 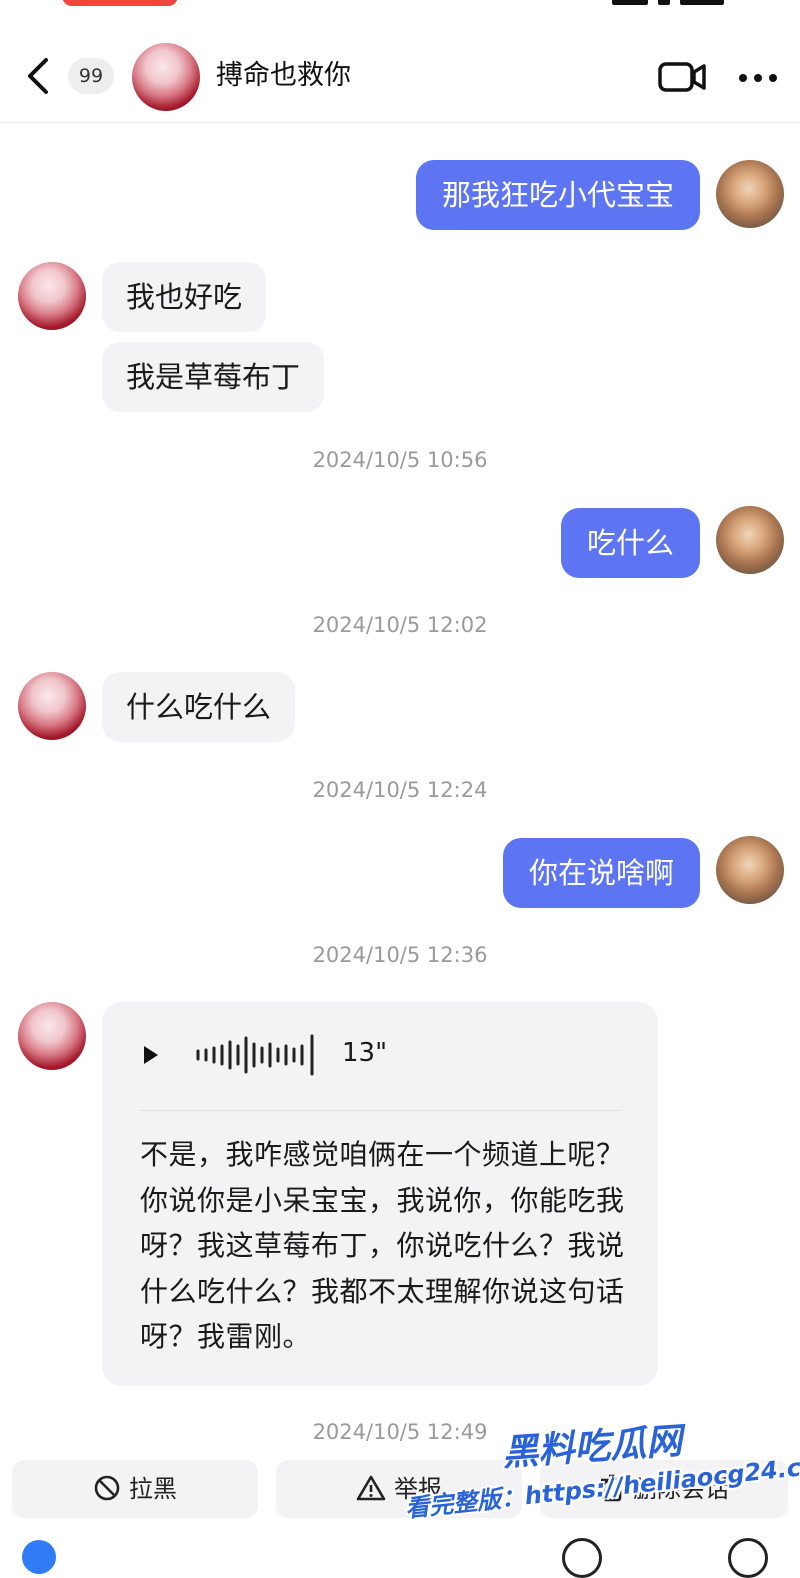 What do you see at coordinates (283, 76) in the screenshot?
I see `contact-name: 搏命也救你` at bounding box center [283, 76].